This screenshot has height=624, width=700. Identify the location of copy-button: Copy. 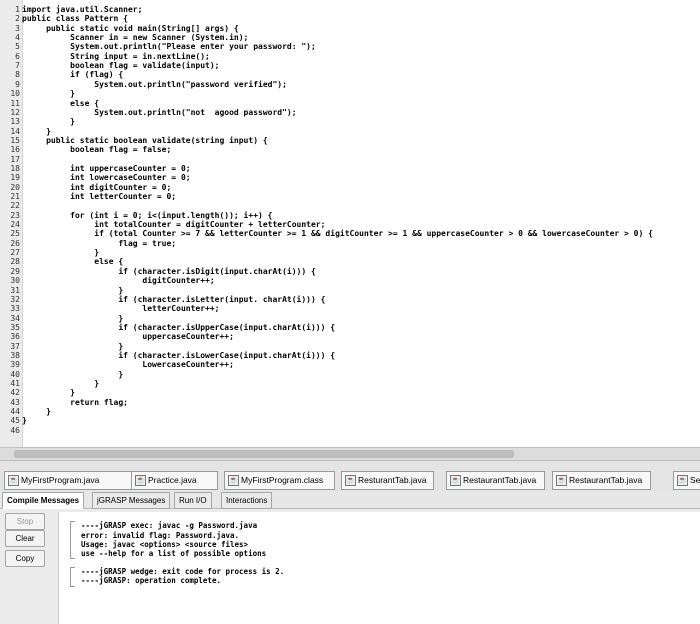
(25, 558).